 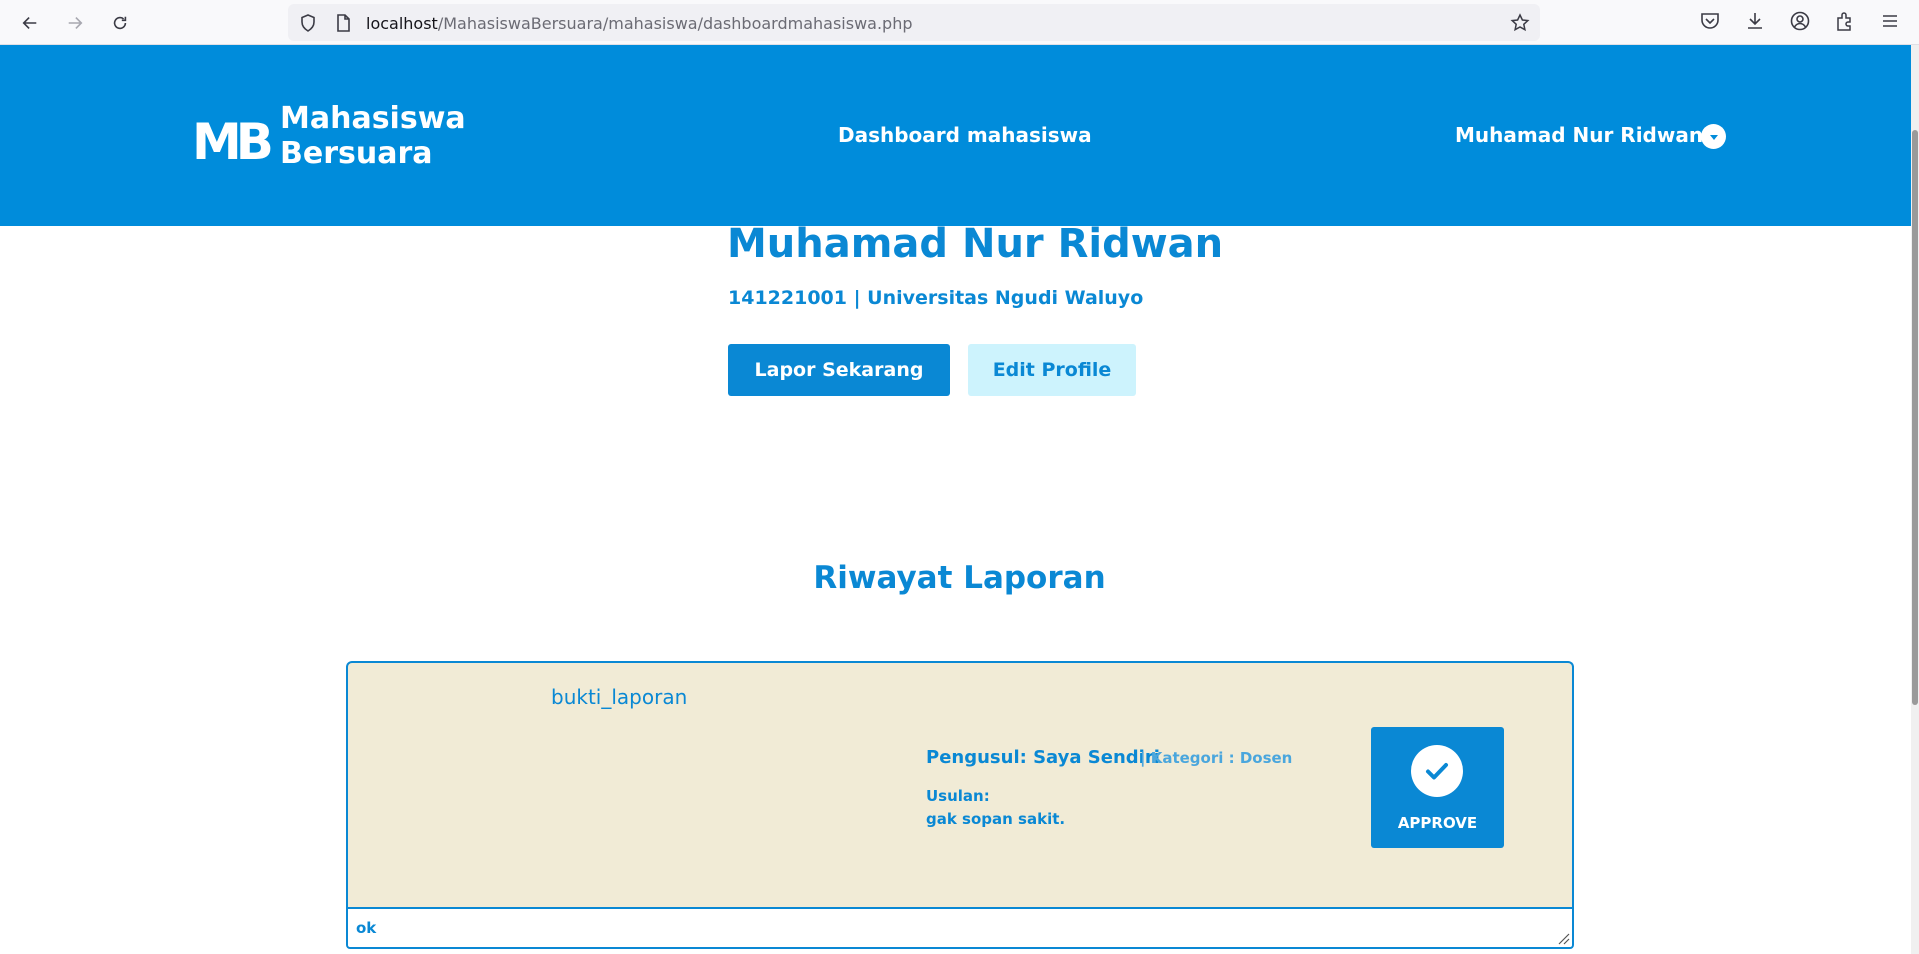 What do you see at coordinates (1755, 21) in the screenshot?
I see `download-icon` at bounding box center [1755, 21].